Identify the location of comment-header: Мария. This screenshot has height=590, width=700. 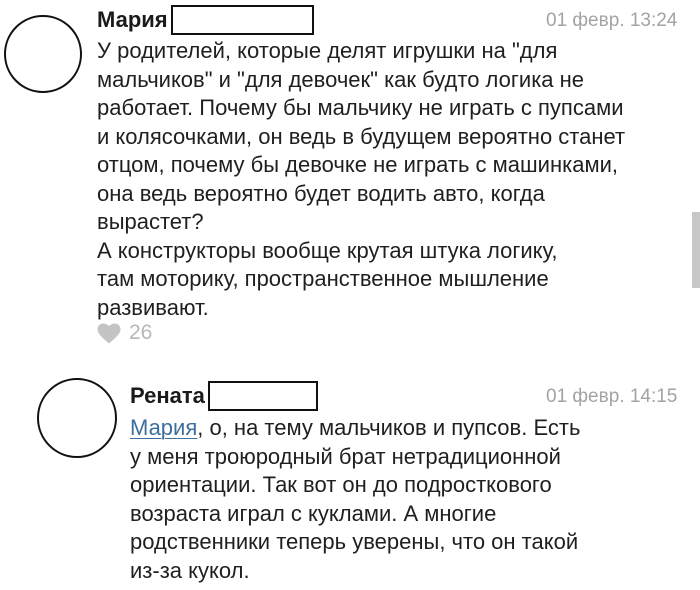
(205, 20).